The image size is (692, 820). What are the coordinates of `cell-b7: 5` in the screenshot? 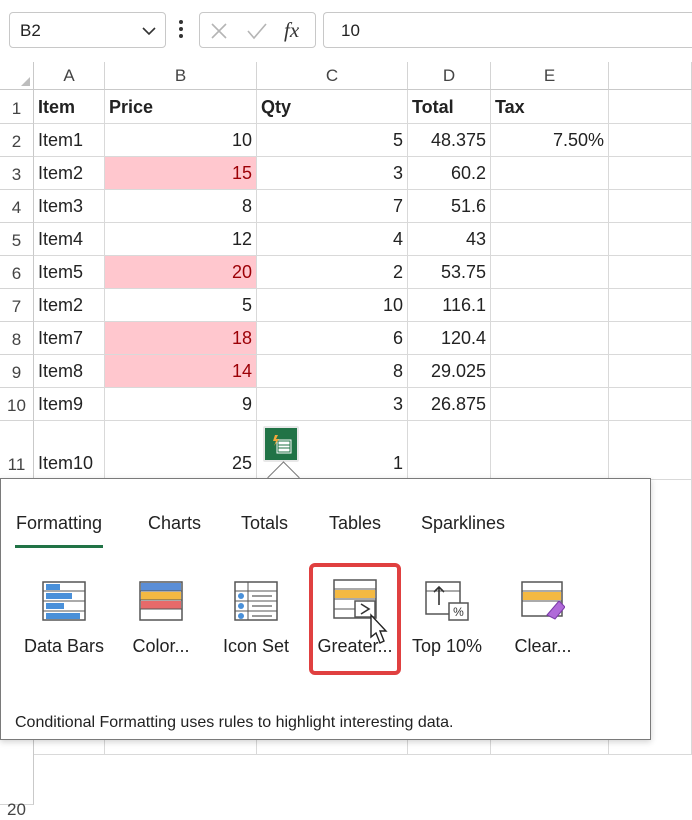 It's located at (181, 305).